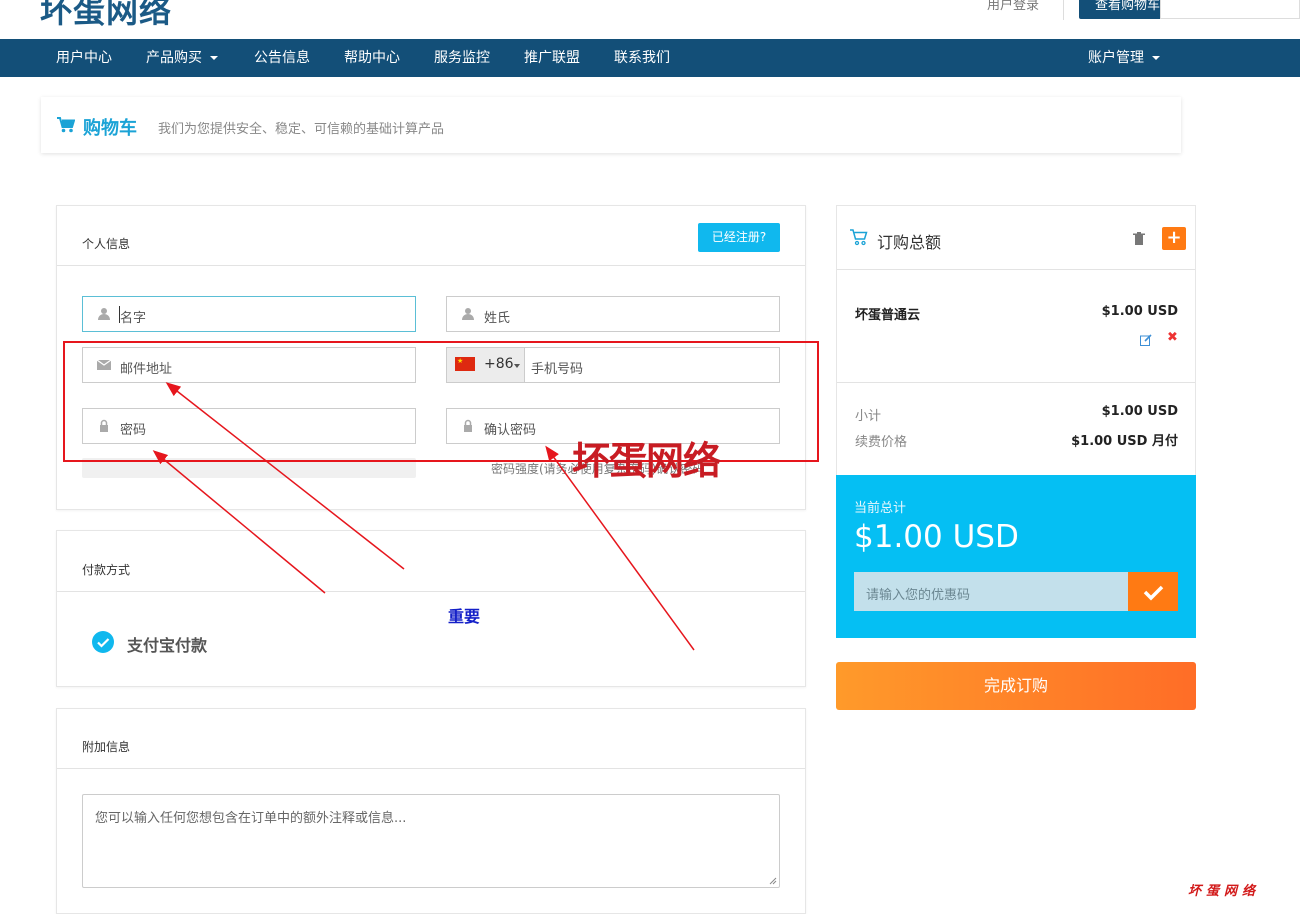 Image resolution: width=1300 pixels, height=914 pixels. Describe the element at coordinates (1224, 891) in the screenshot. I see `corner-watermark: 坏蛋网络` at that location.